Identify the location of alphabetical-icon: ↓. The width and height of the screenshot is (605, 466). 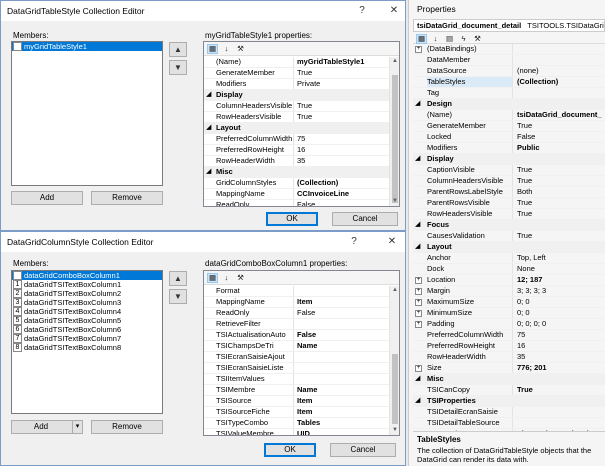
(226, 49).